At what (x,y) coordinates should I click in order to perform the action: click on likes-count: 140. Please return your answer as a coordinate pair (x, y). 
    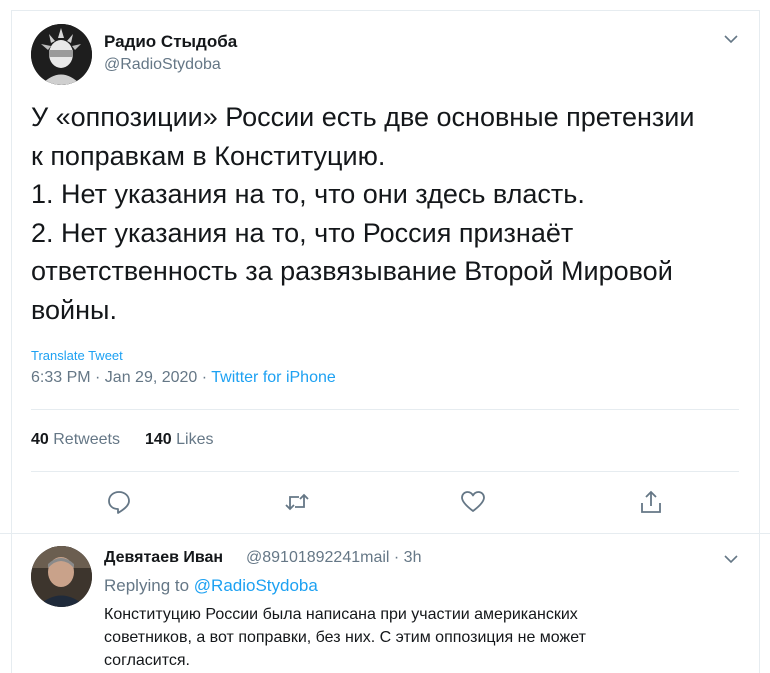
    Looking at the image, I should click on (158, 439).